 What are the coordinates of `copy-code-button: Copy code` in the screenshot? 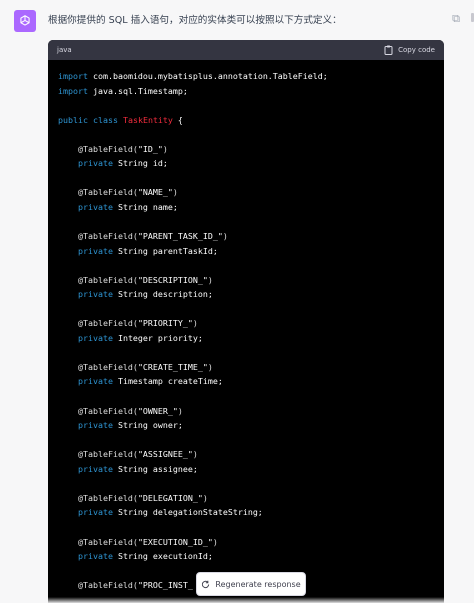 It's located at (409, 50).